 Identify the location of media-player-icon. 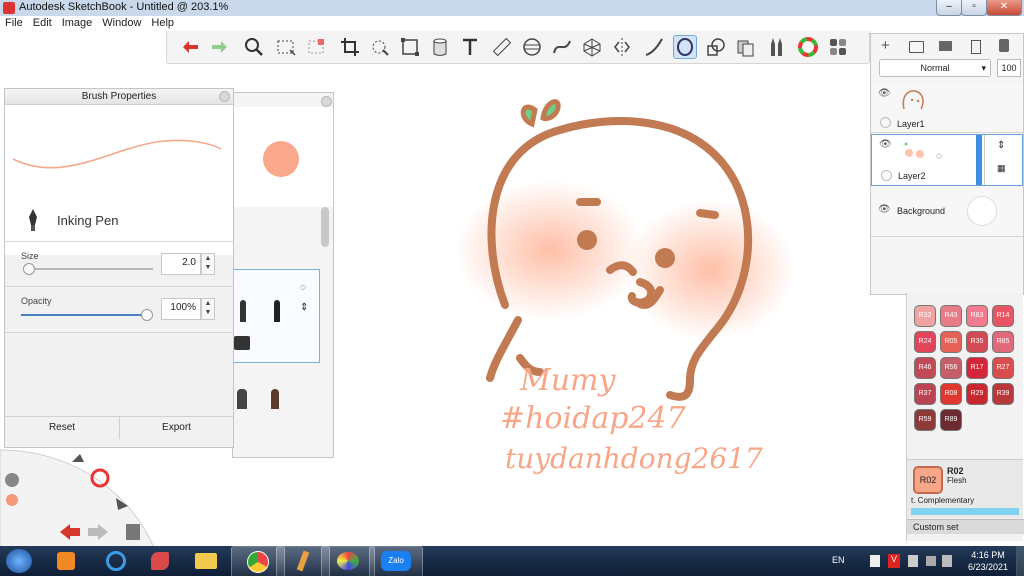
(66, 561).